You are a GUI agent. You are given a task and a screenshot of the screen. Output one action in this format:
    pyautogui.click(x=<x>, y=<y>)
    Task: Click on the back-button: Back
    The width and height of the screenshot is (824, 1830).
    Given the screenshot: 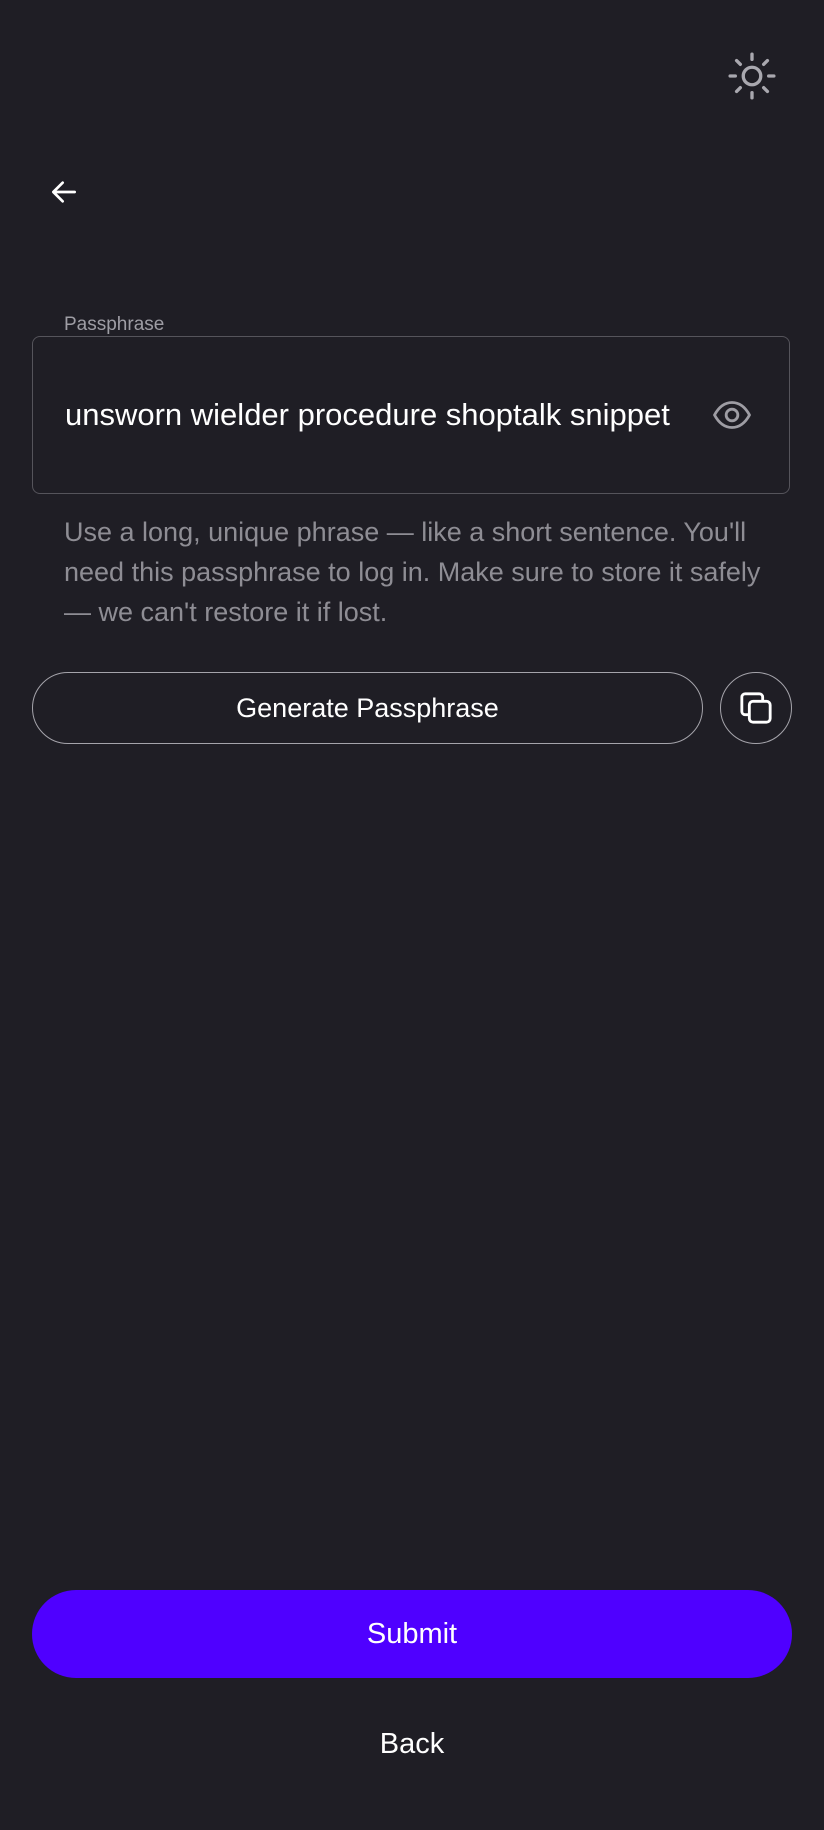 What is the action you would take?
    pyautogui.click(x=412, y=1744)
    